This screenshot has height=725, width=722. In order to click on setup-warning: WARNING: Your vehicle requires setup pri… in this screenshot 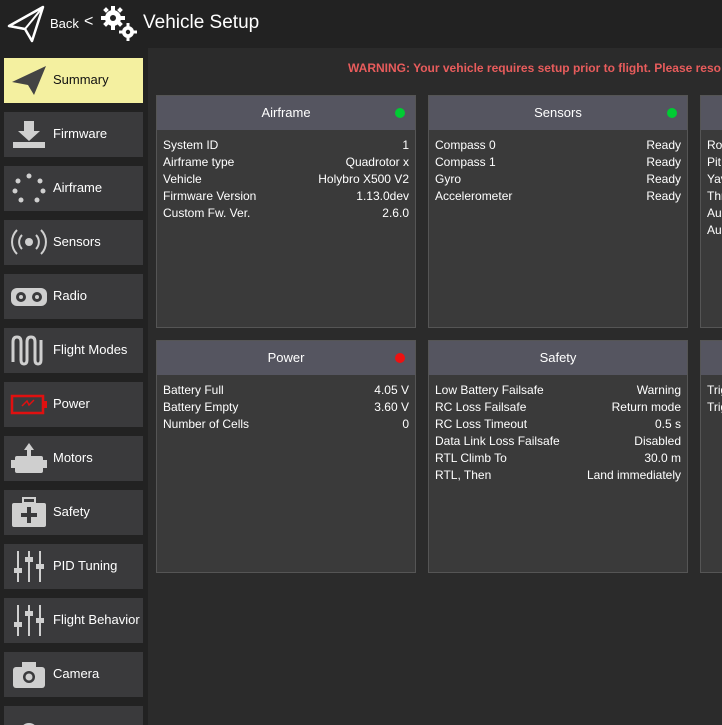, I will do `click(534, 68)`.